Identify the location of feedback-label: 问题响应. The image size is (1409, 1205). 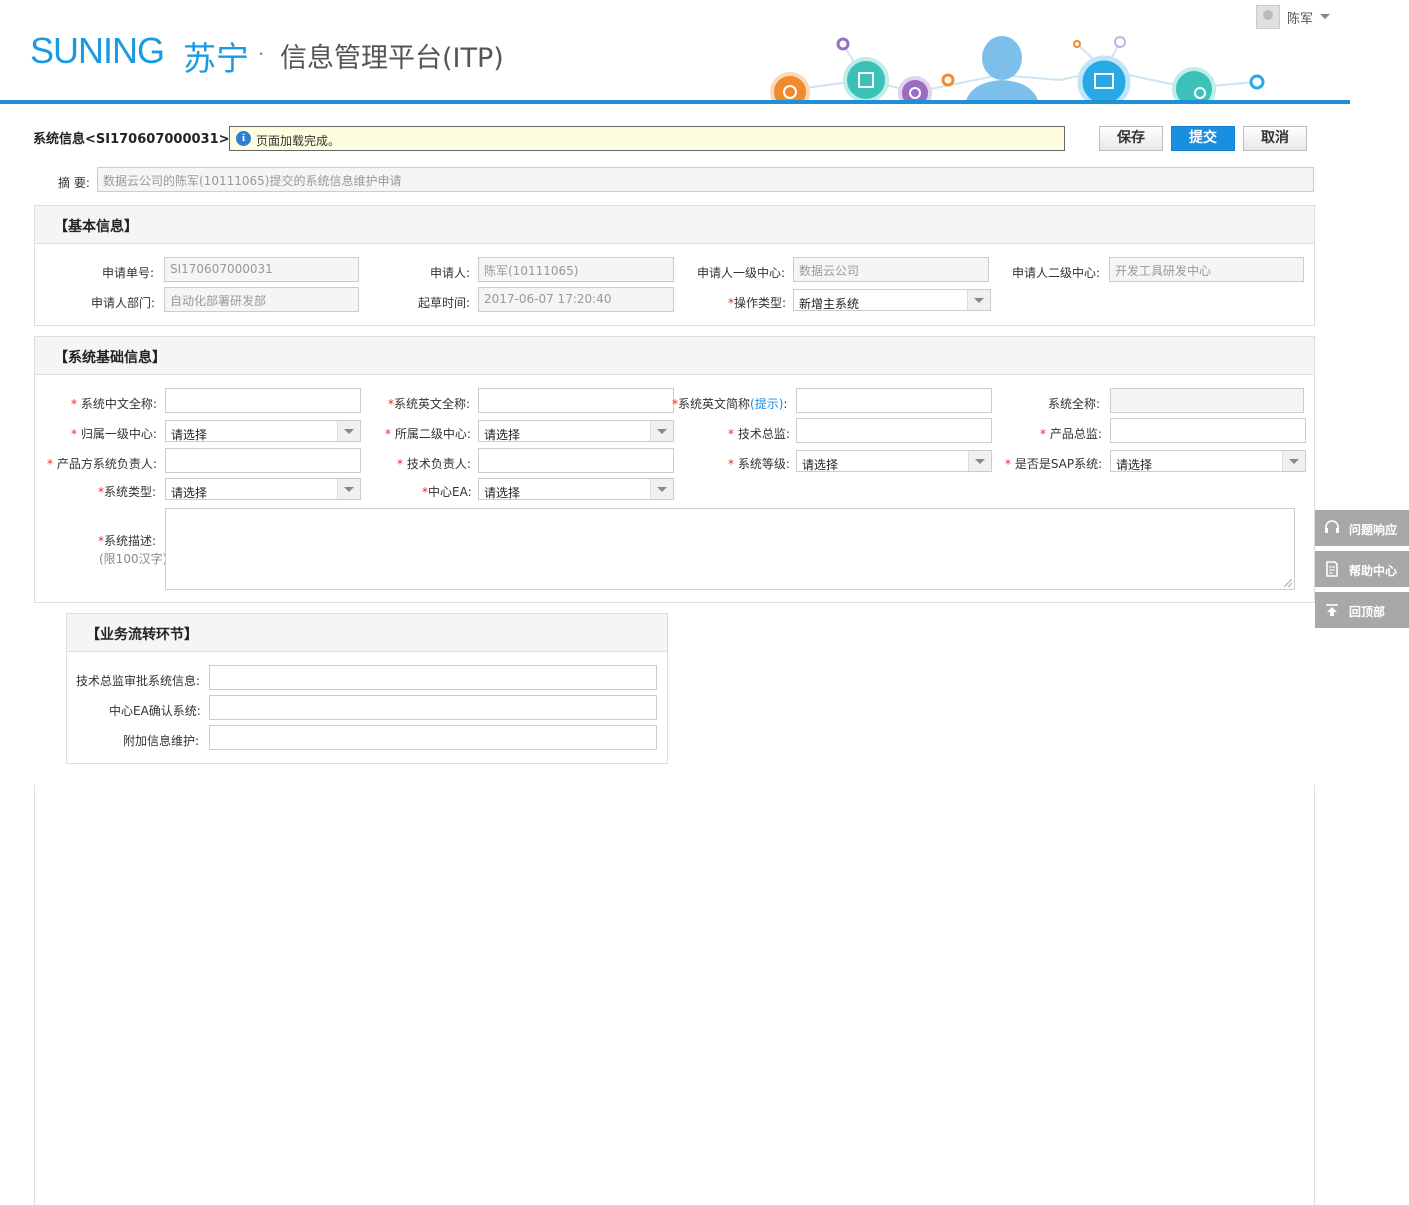
(1373, 530).